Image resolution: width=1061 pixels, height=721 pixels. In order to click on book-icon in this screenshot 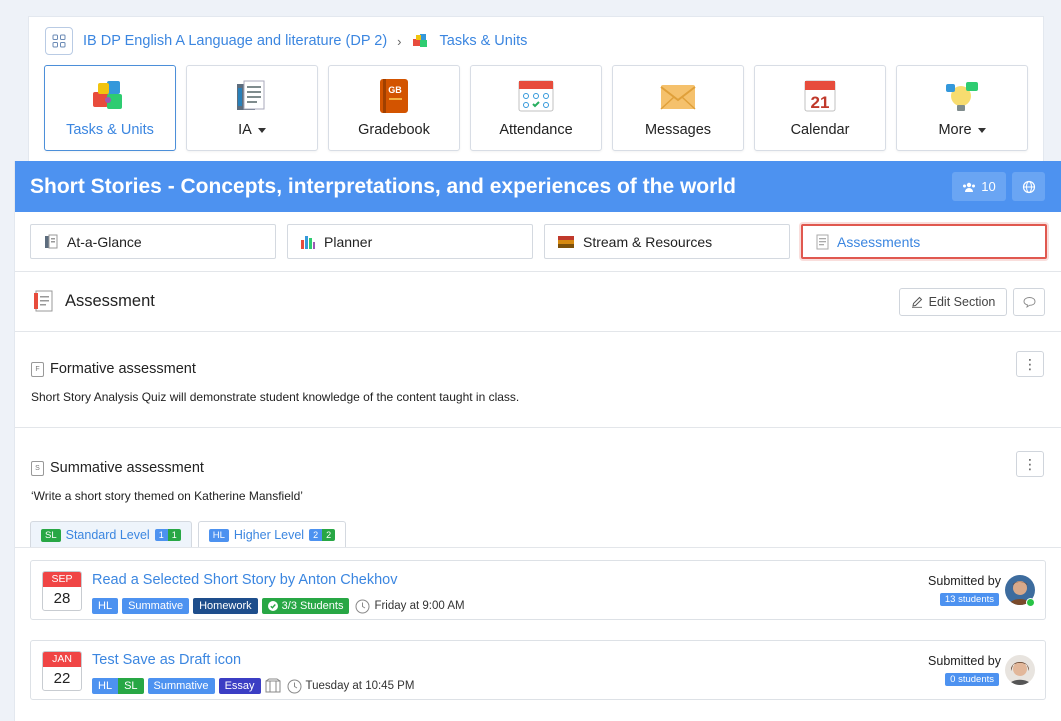, I will do `click(51, 241)`.